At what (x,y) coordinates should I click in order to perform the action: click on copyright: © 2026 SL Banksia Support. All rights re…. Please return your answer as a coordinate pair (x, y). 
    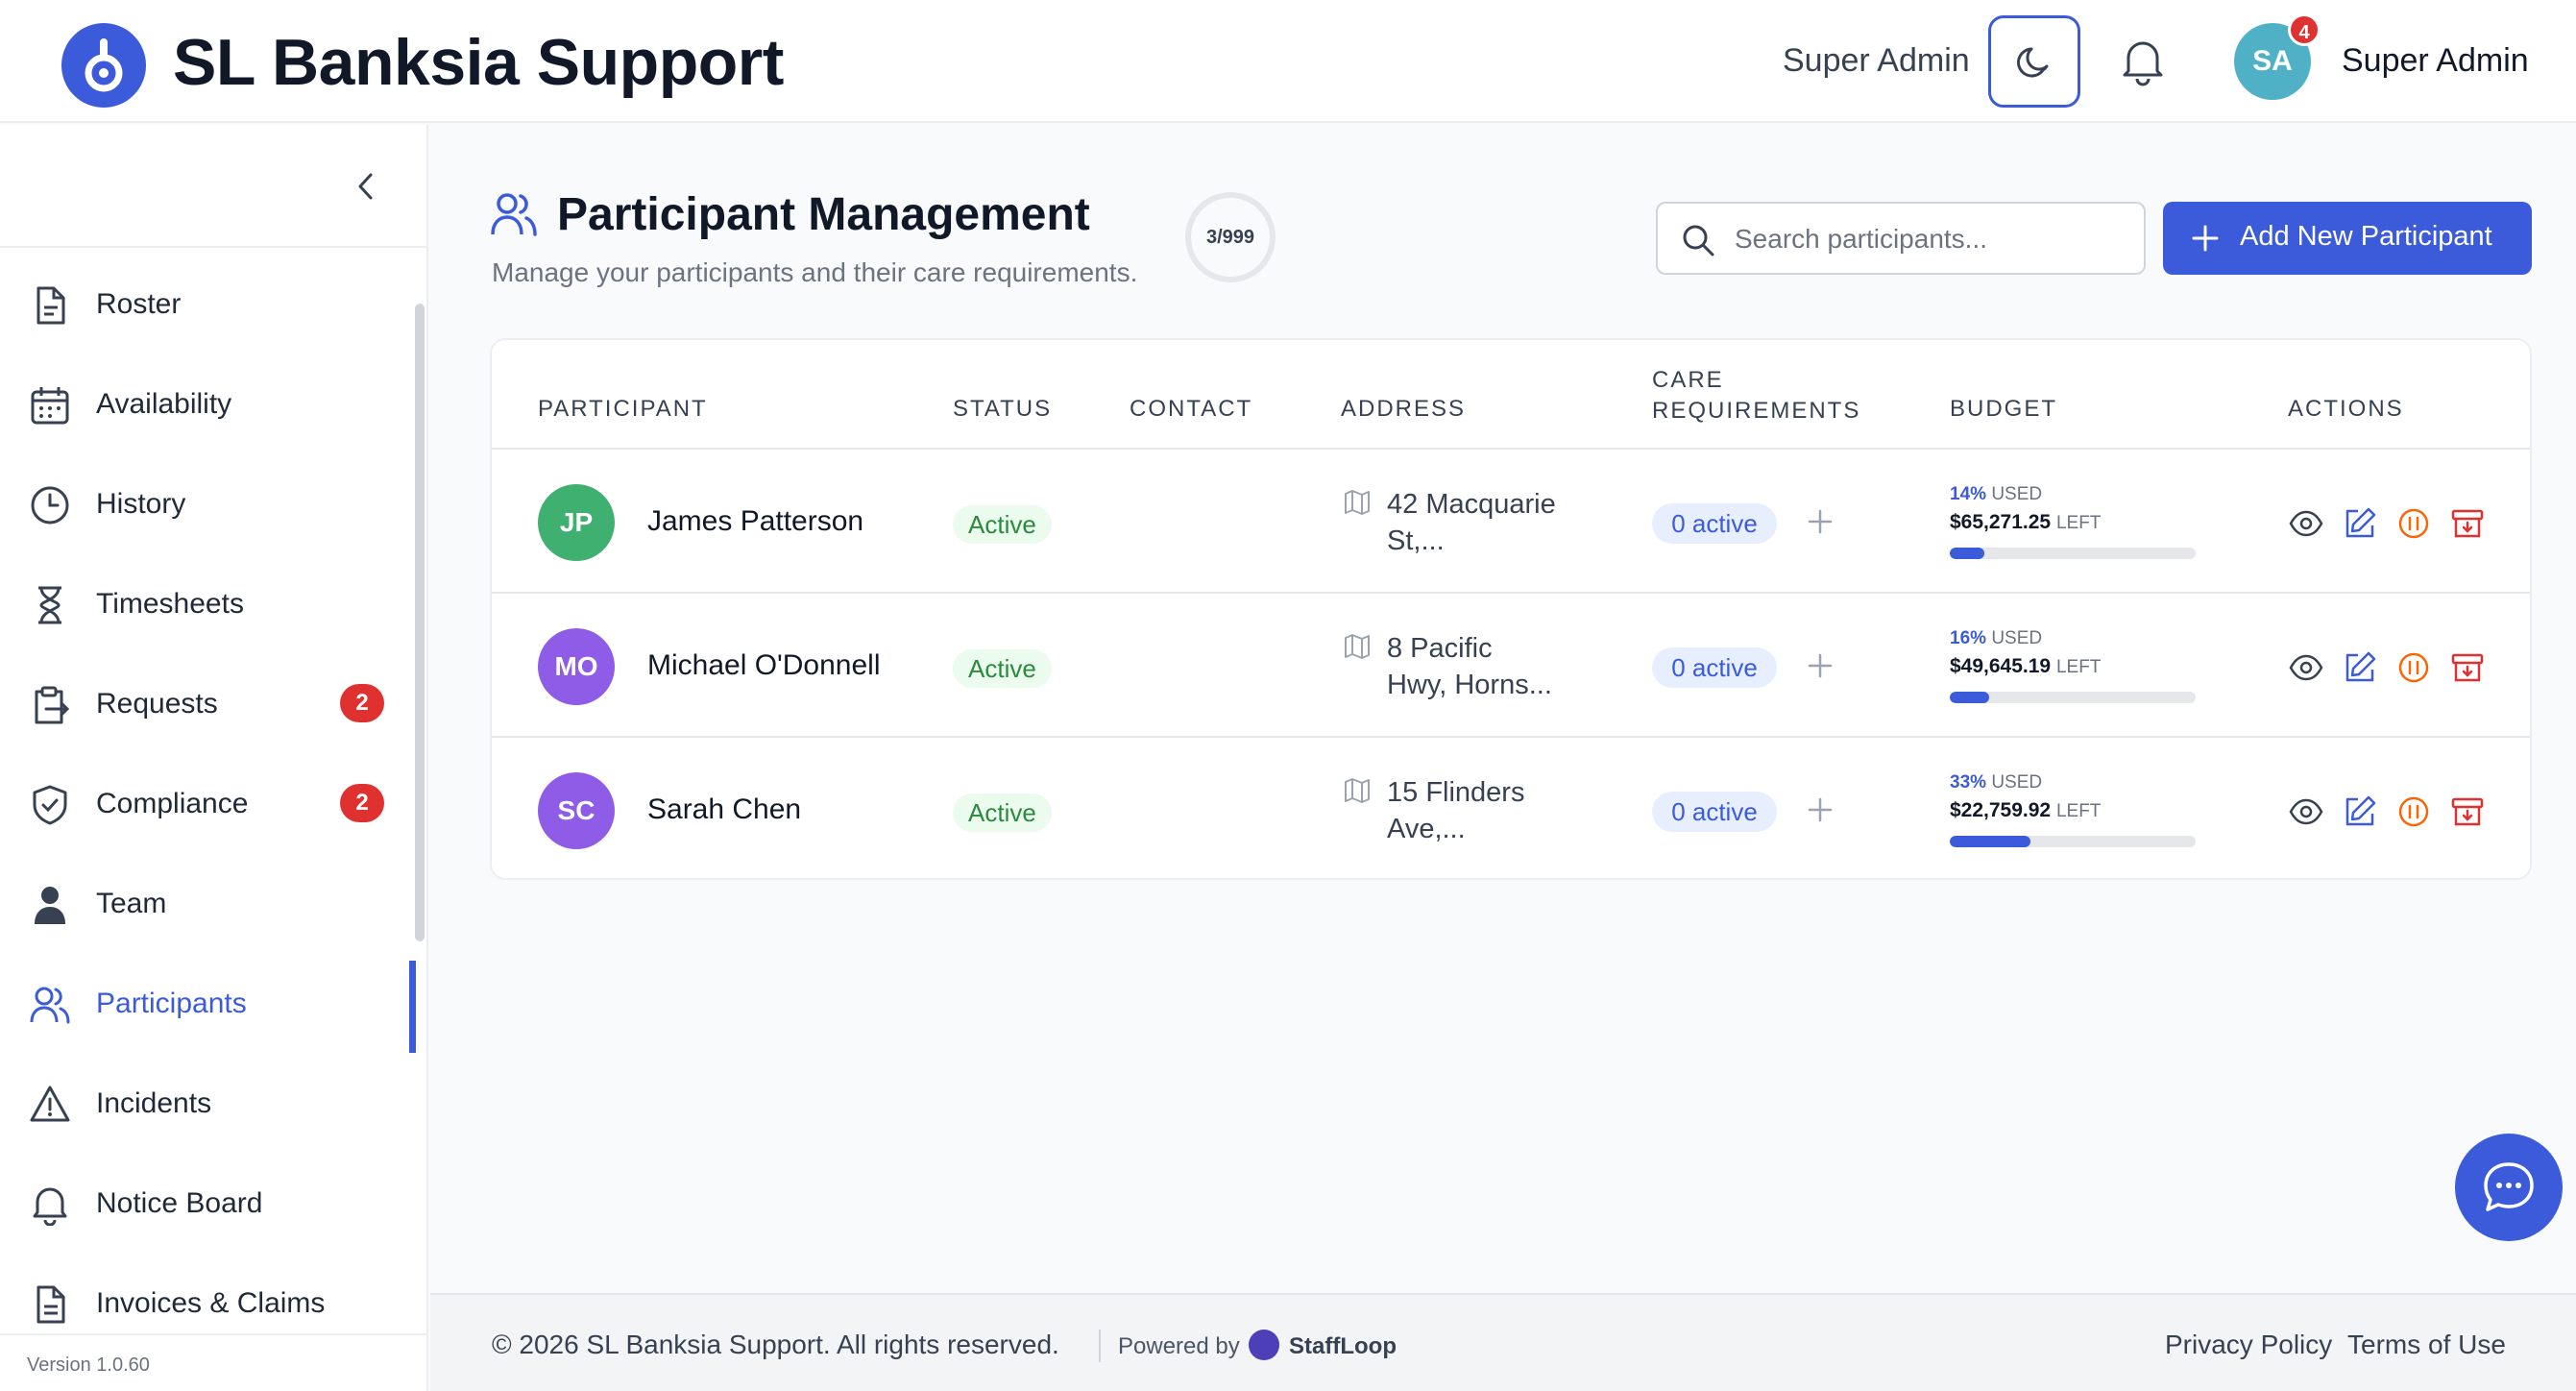
    Looking at the image, I should click on (775, 1344).